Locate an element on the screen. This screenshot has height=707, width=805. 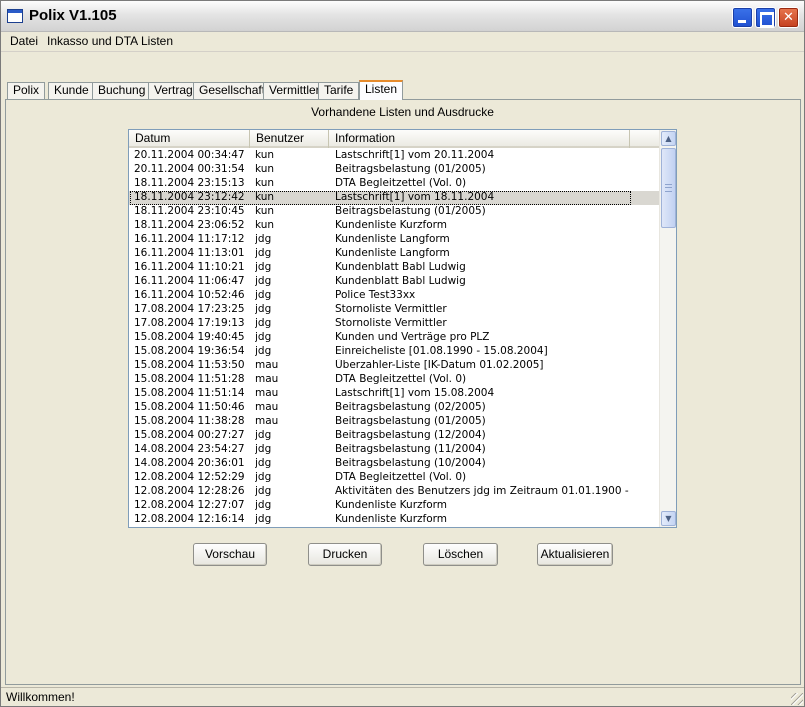
maximize-button is located at coordinates (765, 17).